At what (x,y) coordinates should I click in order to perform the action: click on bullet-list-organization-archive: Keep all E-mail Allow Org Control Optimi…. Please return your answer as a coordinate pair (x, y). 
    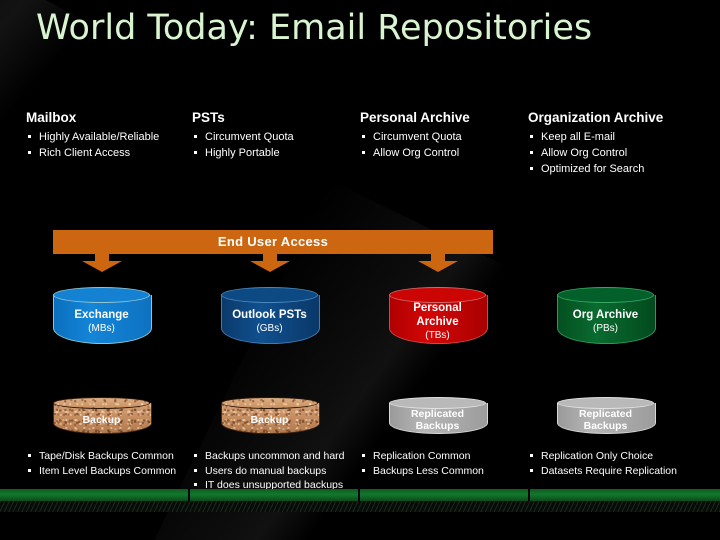
    Looking at the image, I should click on (595, 153).